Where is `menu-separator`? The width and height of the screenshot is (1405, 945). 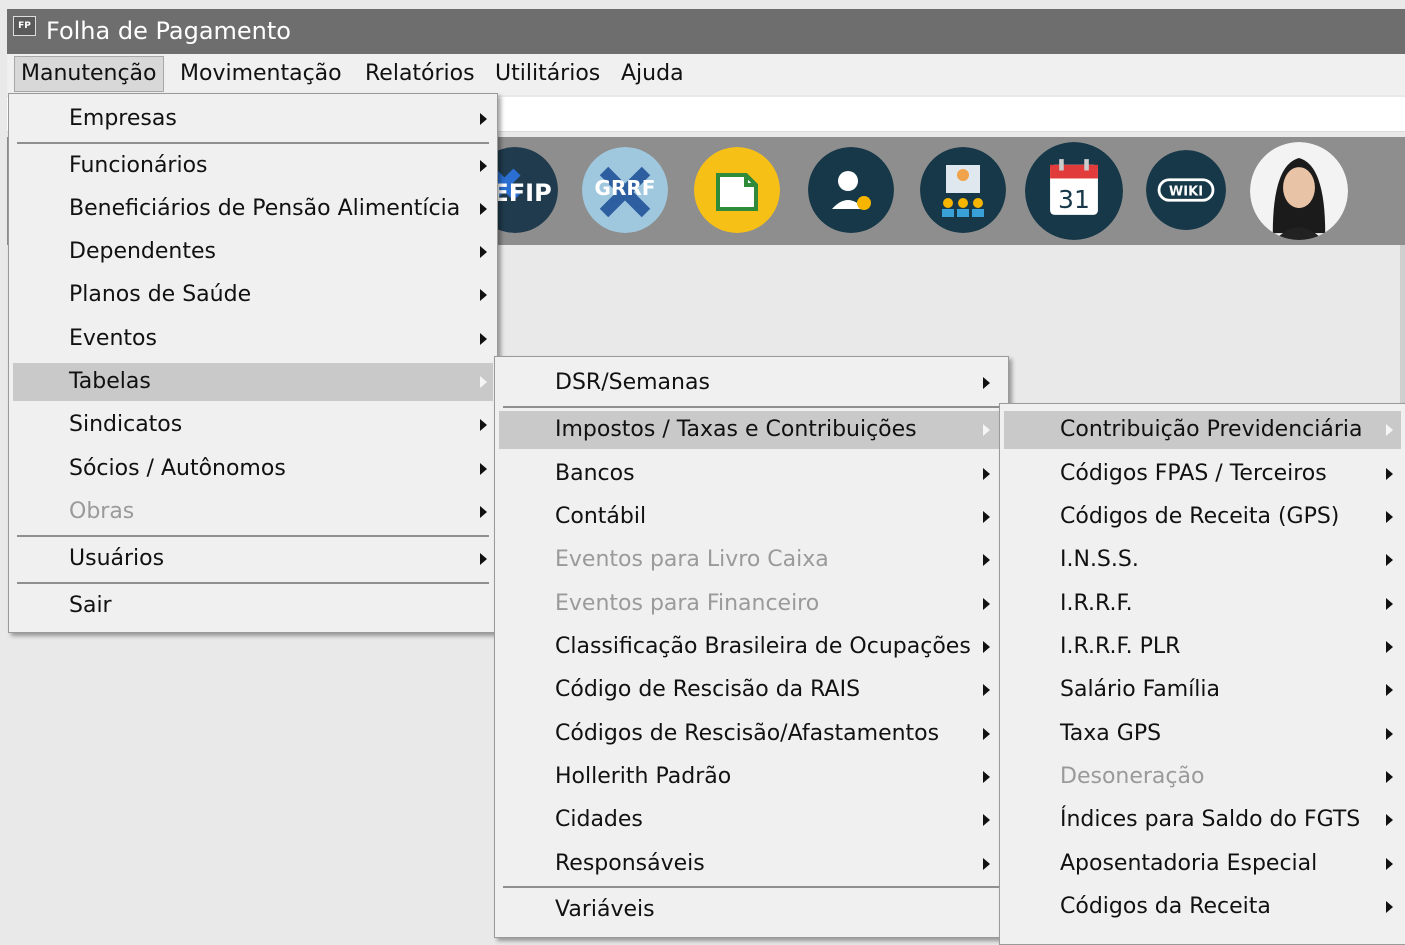 menu-separator is located at coordinates (253, 143).